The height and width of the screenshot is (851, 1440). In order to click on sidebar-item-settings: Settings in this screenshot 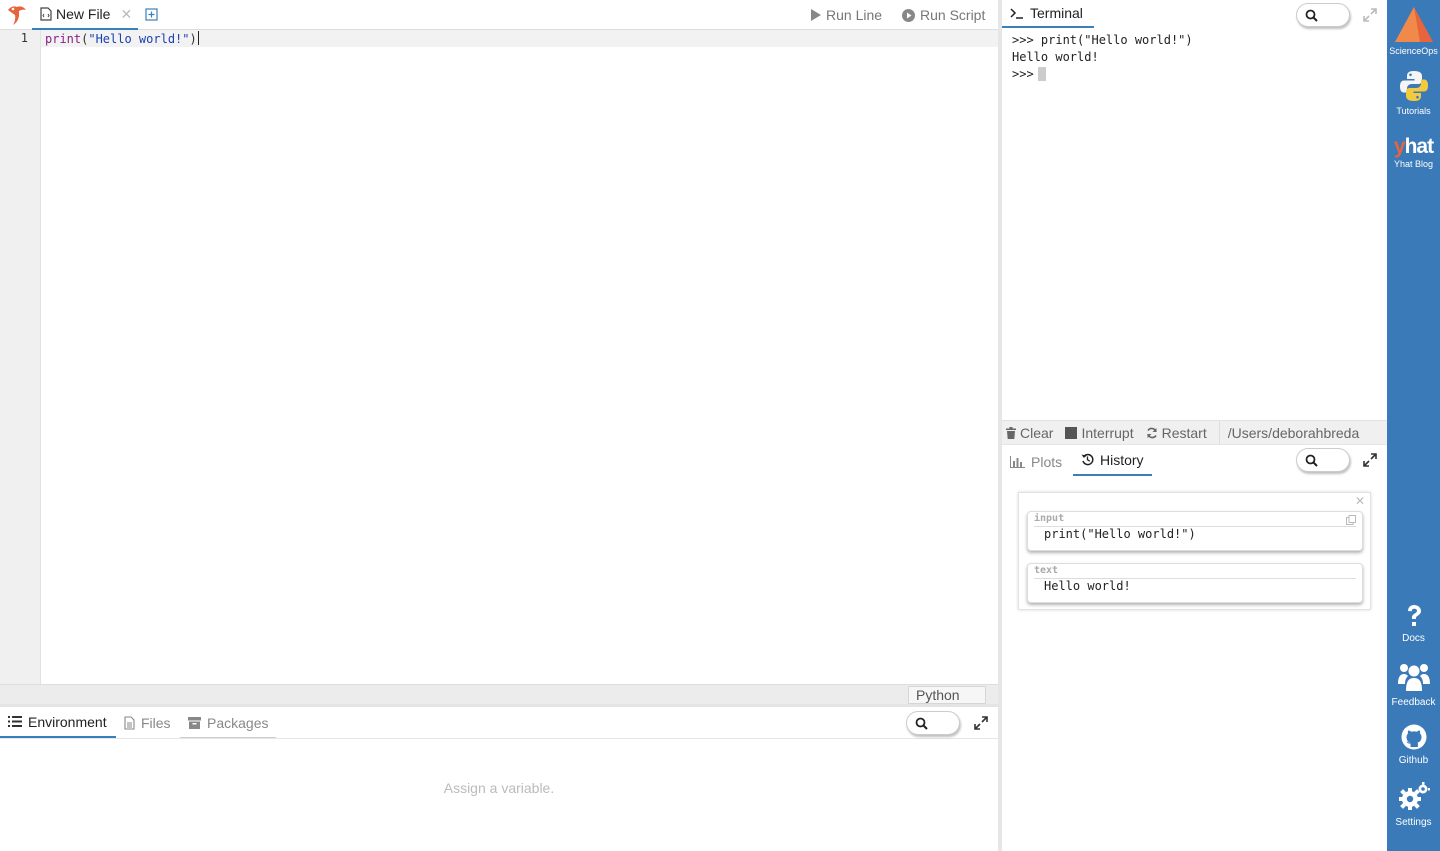, I will do `click(1413, 805)`.